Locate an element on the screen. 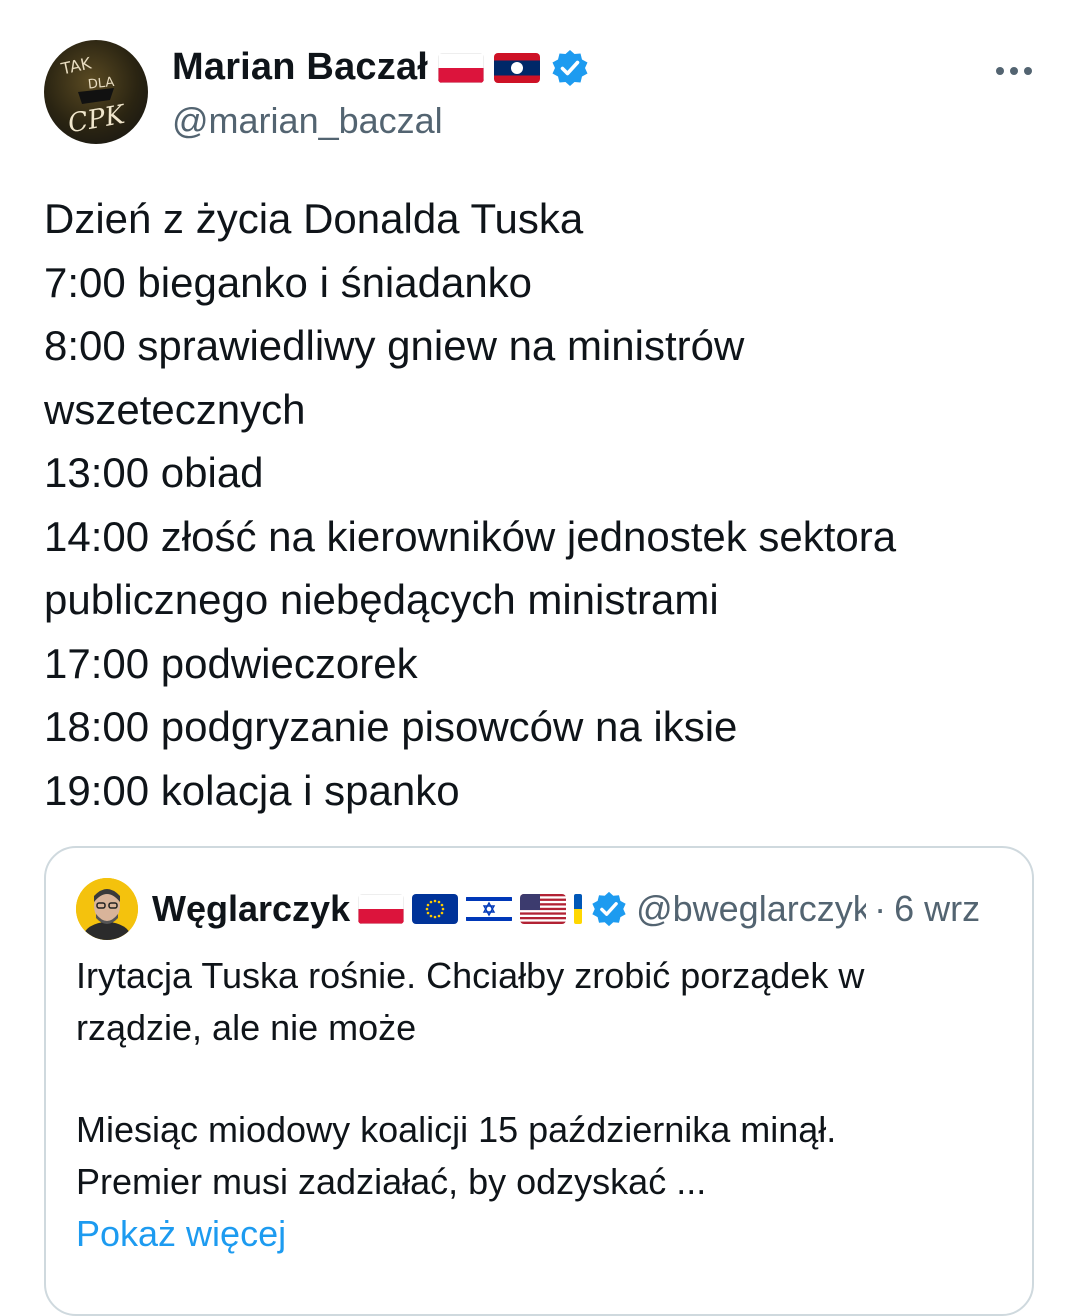 This screenshot has height=1316, width=1080. quoted-tweet-header: Węglarczyk @bweglarczyk · 6 wrz is located at coordinates (546, 909).